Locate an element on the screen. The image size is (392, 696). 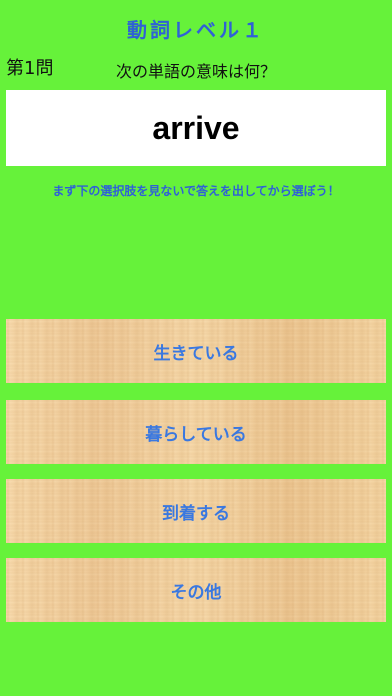
question-prompt: 次の単語の意味は何？ is located at coordinates (195, 71).